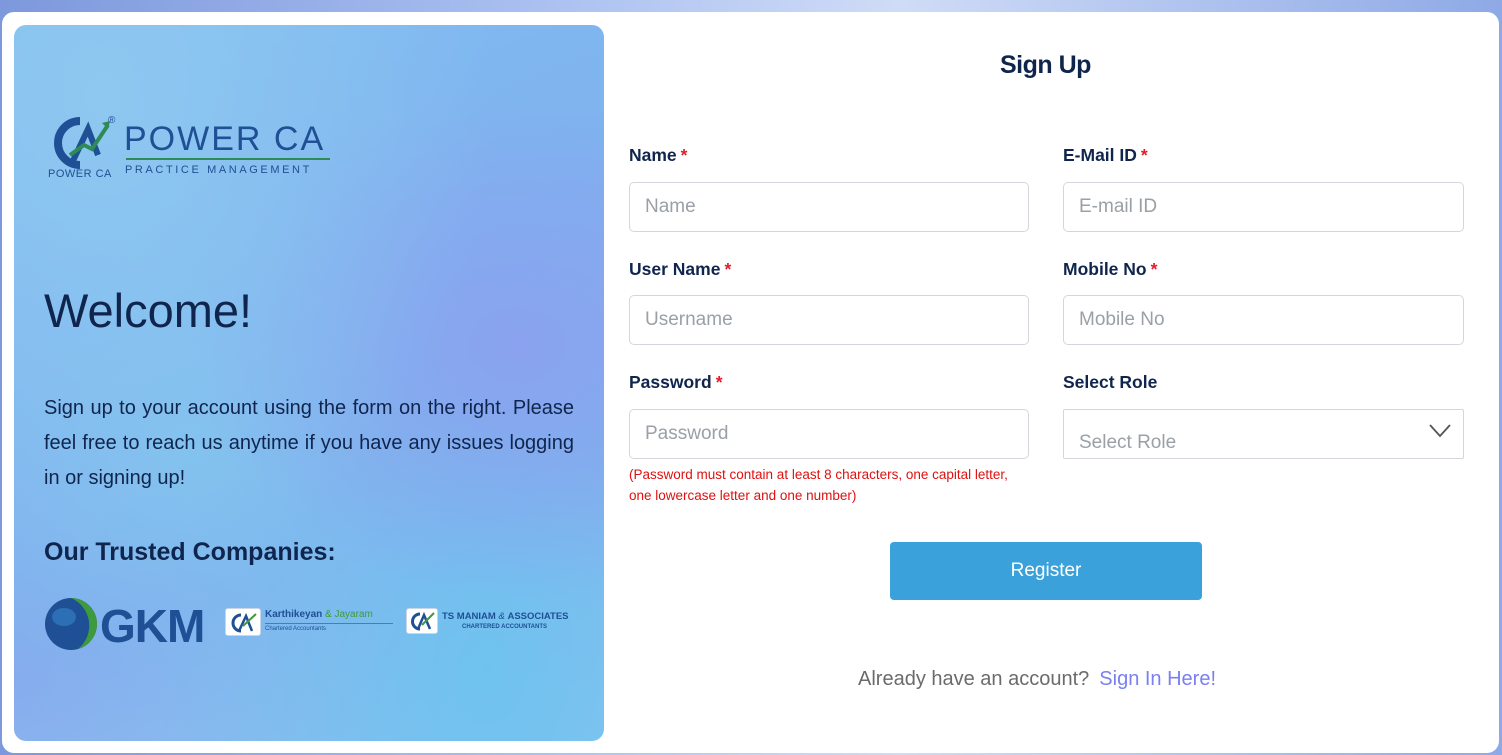 The height and width of the screenshot is (755, 1502). Describe the element at coordinates (829, 207) in the screenshot. I see `name-input` at that location.